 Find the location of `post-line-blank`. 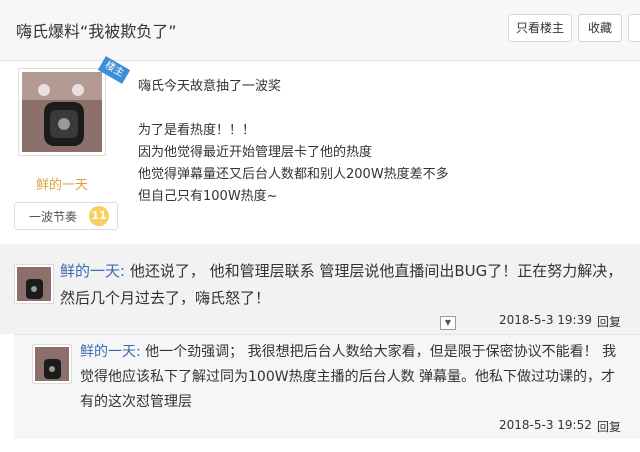

post-line-blank is located at coordinates (293, 109).